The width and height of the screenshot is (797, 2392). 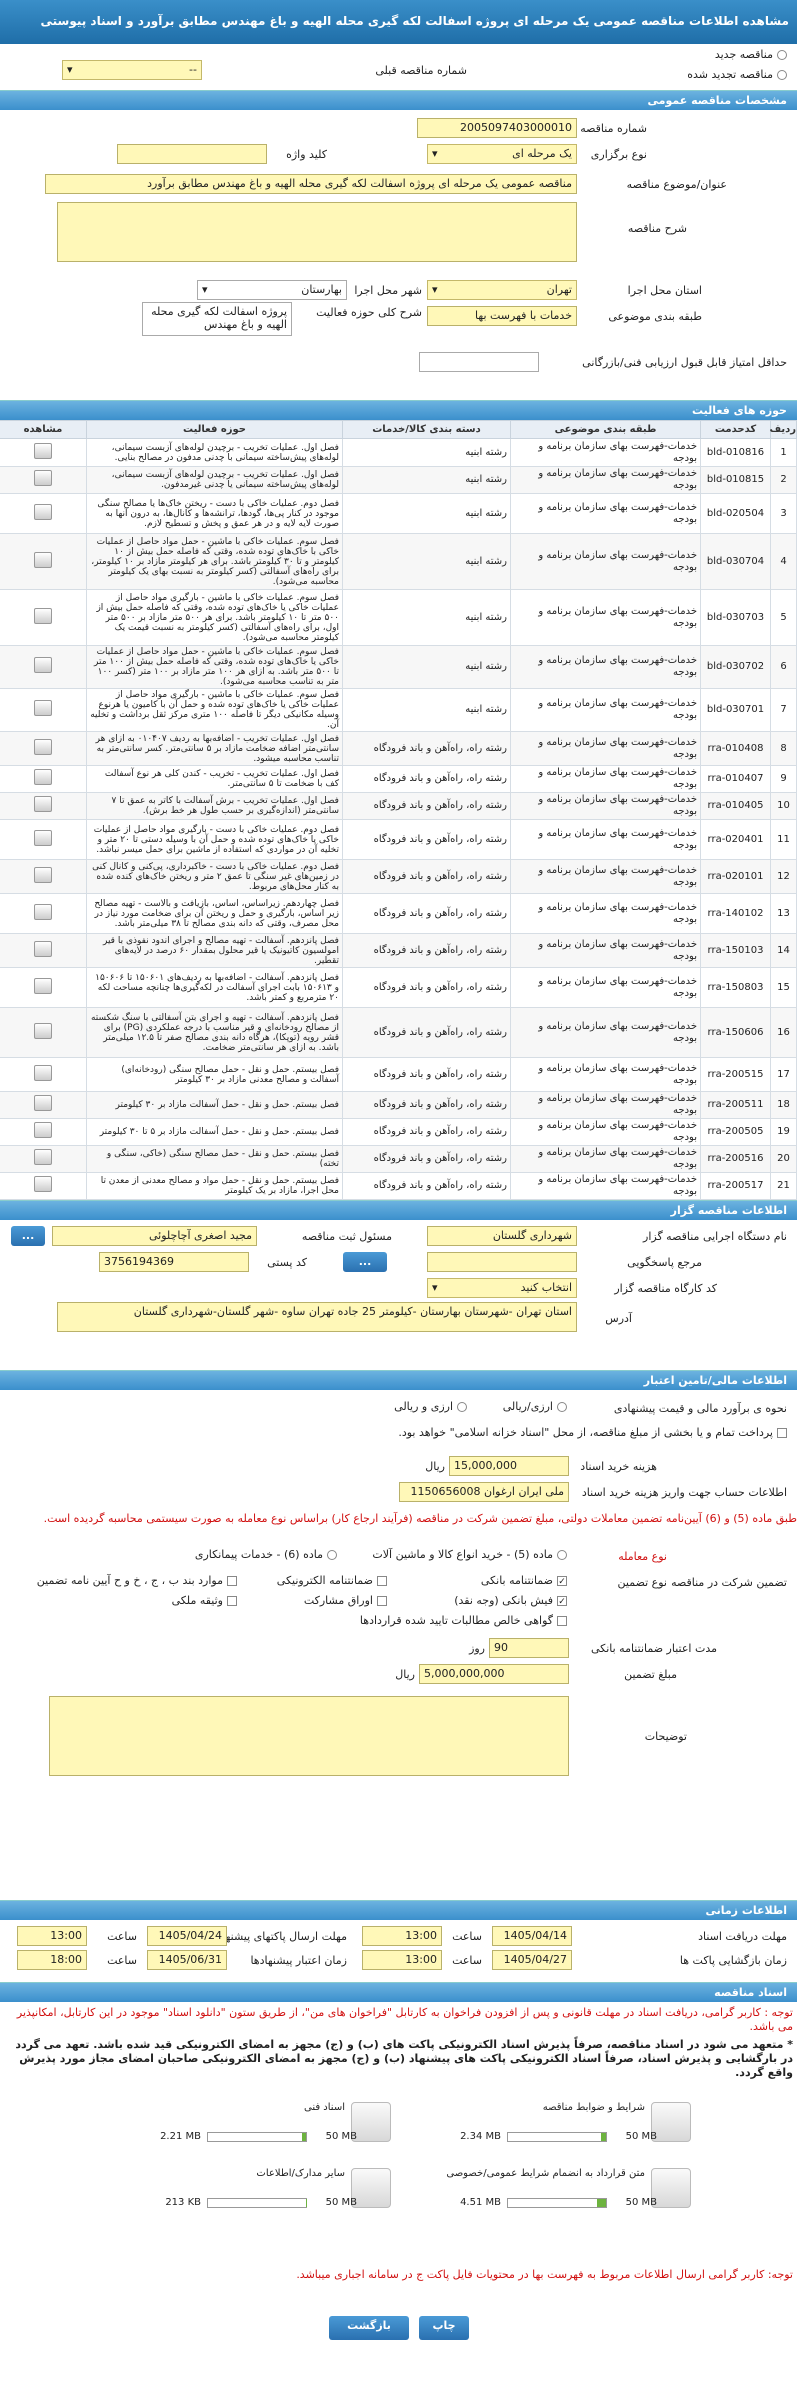 I want to click on doc-file: اسناد فنی 2.21 MB 50 MB, so click(x=227, y=2125).